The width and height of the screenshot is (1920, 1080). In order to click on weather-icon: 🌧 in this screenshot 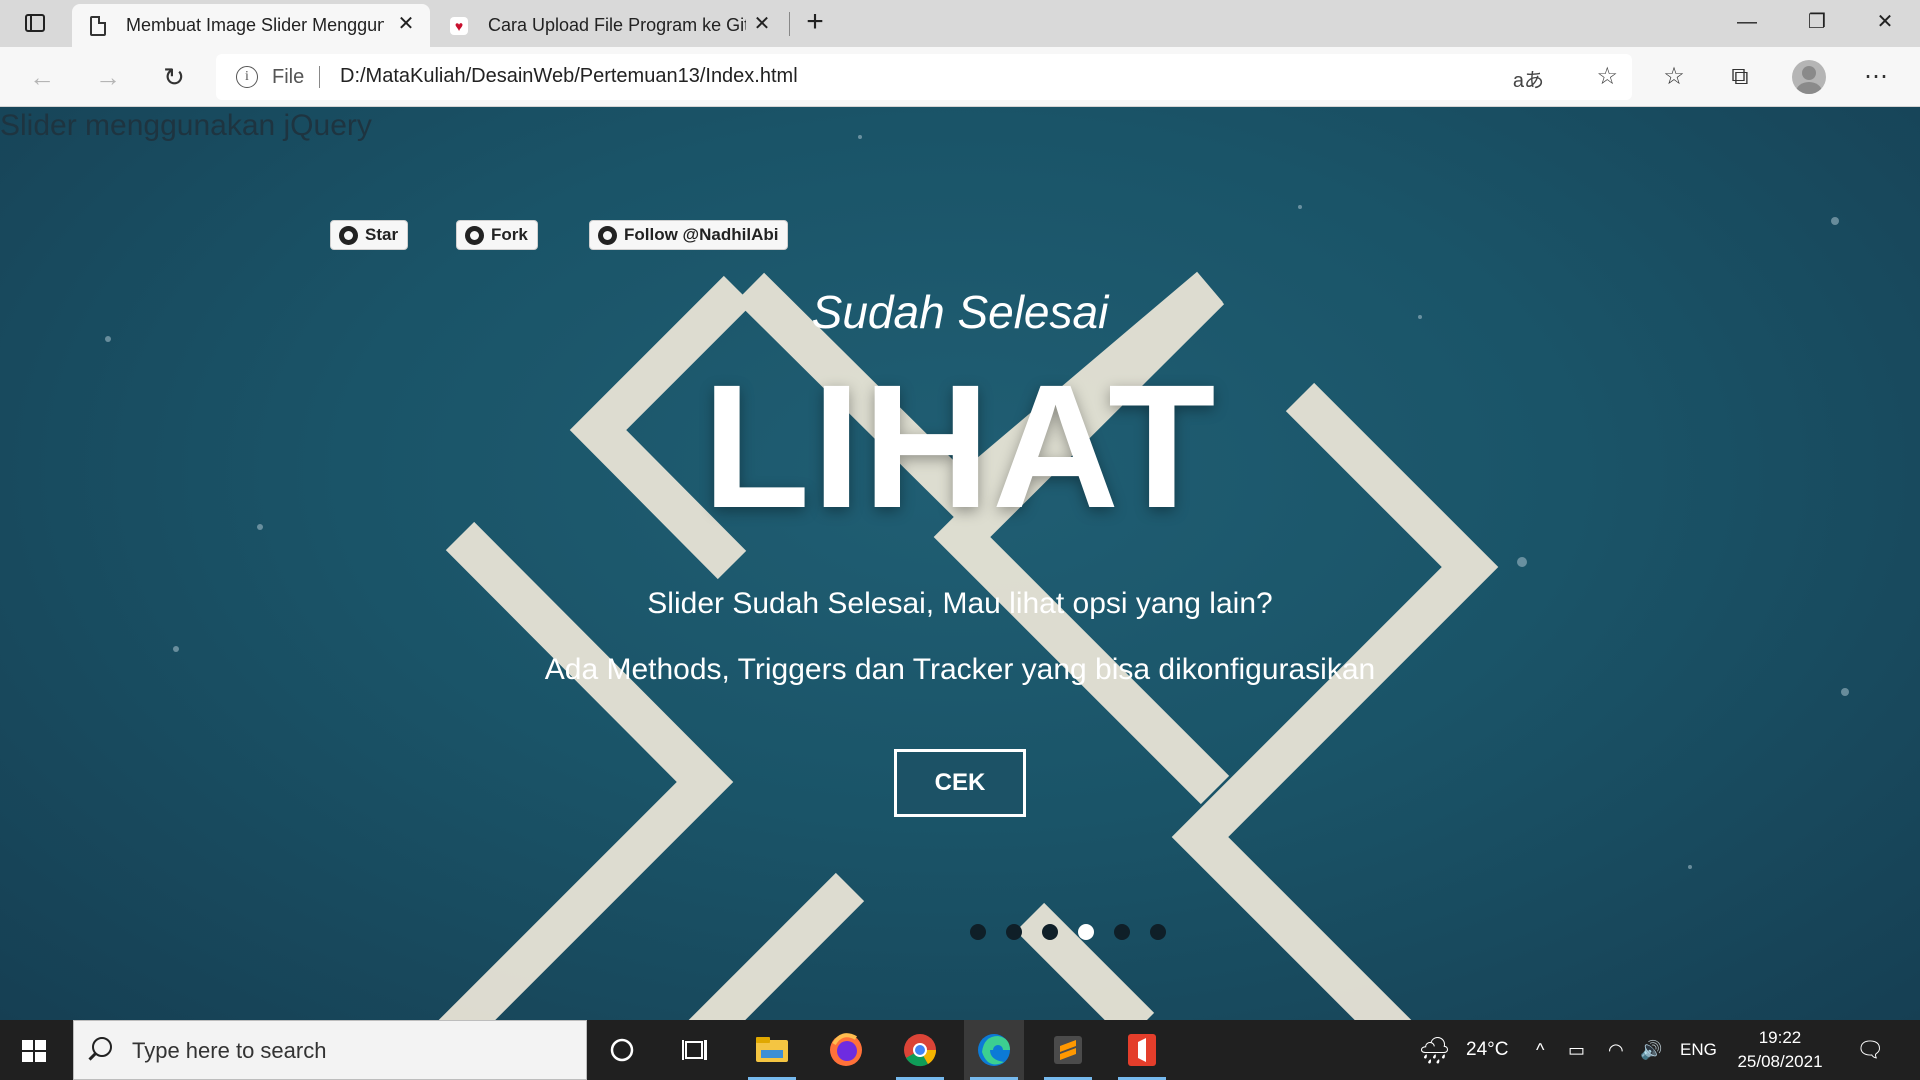, I will do `click(1434, 1050)`.